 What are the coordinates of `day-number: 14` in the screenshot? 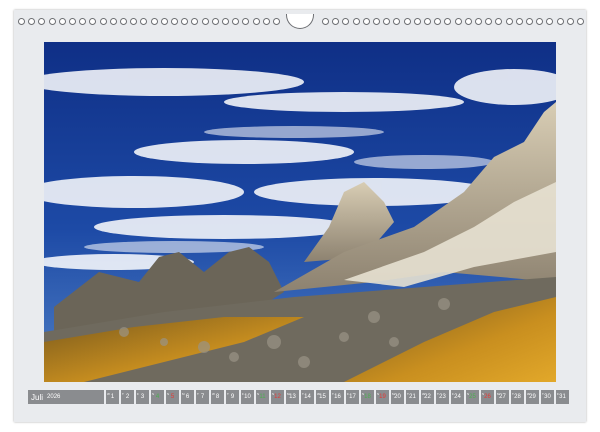 It's located at (307, 397).